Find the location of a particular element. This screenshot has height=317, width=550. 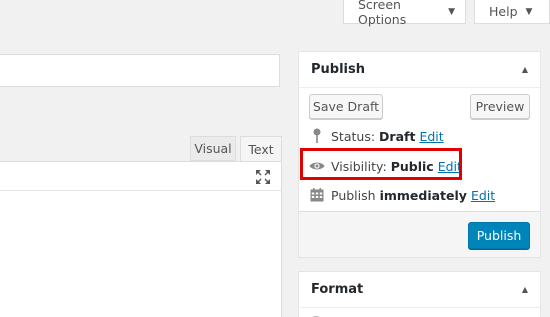

status-edit-link: Edit is located at coordinates (431, 136).